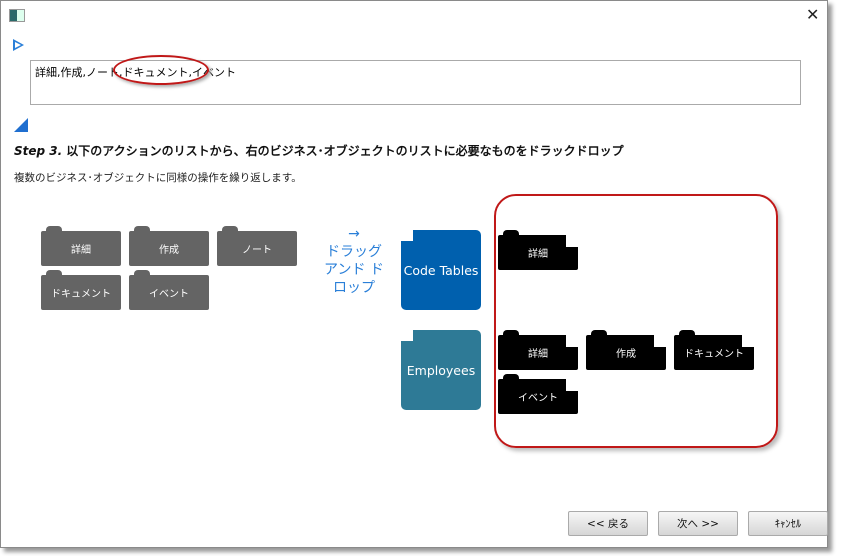  I want to click on action-note: ノート, so click(257, 246).